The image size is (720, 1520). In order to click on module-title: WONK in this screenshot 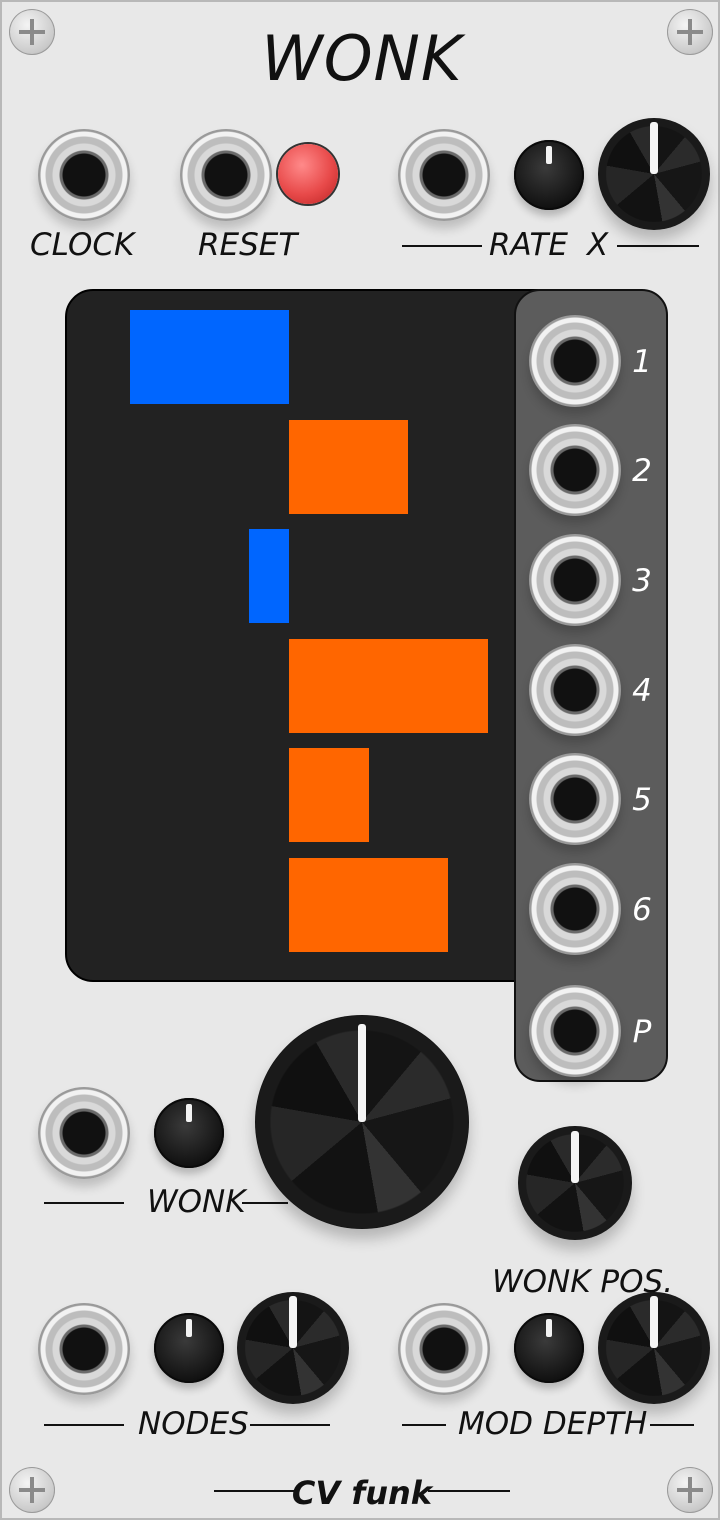, I will do `click(362, 58)`.